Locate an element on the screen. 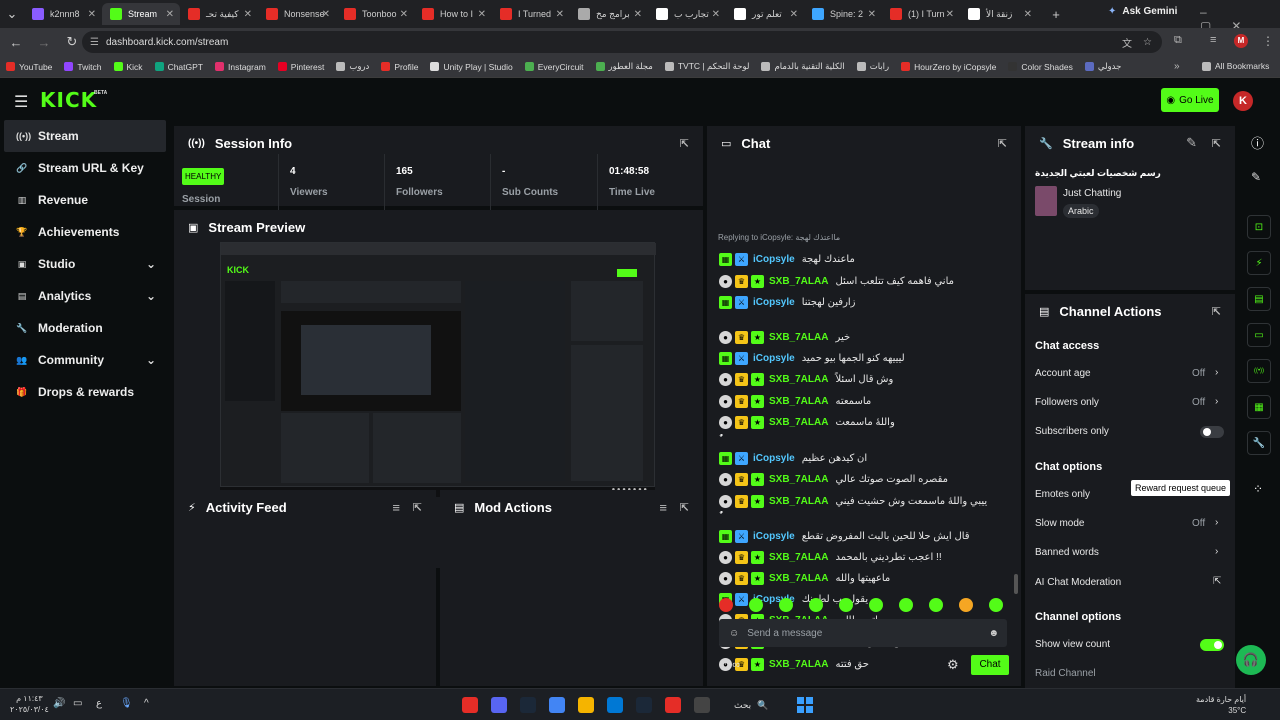 This screenshot has width=1280, height=720. browser-tab: زنقة الأ ✕ is located at coordinates (999, 14).